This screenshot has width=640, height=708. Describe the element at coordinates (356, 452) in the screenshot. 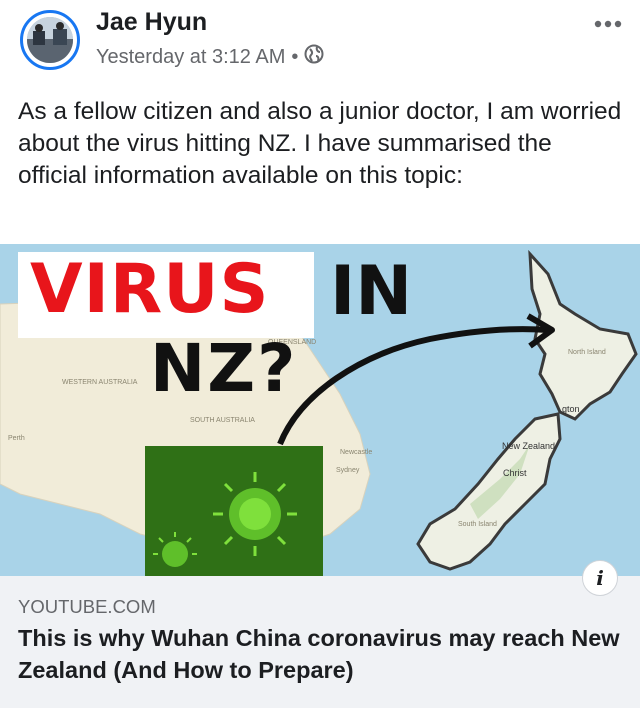

I see `map-label-newcastle: Newcastle` at that location.